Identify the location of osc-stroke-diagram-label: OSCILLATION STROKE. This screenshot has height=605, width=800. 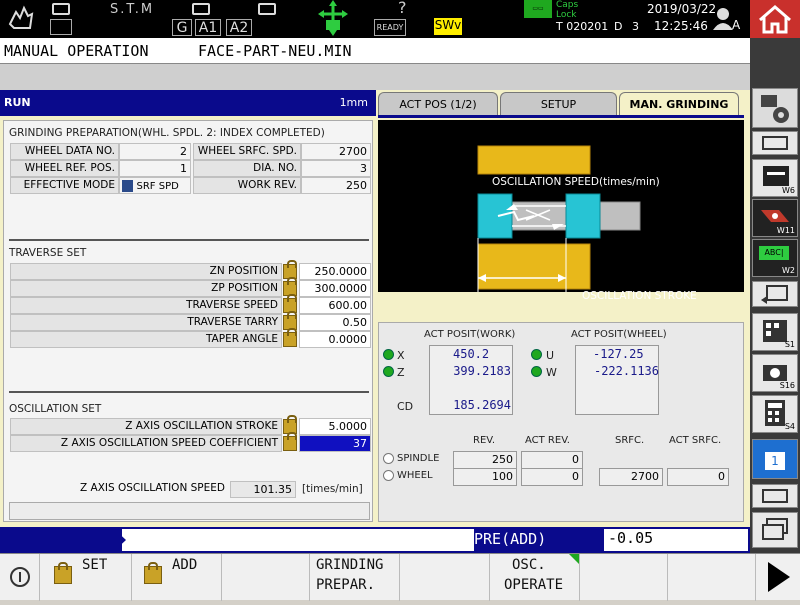
(639, 296).